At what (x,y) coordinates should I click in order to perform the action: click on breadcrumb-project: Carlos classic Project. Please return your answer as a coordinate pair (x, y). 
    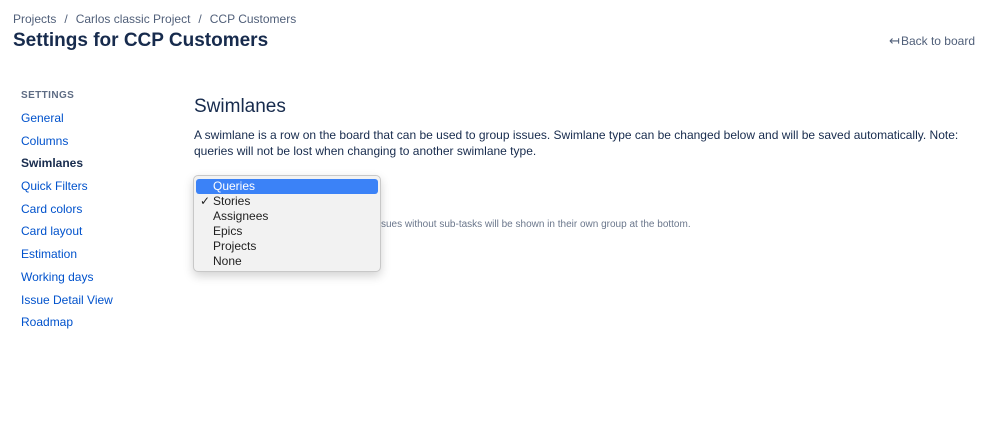
    Looking at the image, I should click on (133, 19).